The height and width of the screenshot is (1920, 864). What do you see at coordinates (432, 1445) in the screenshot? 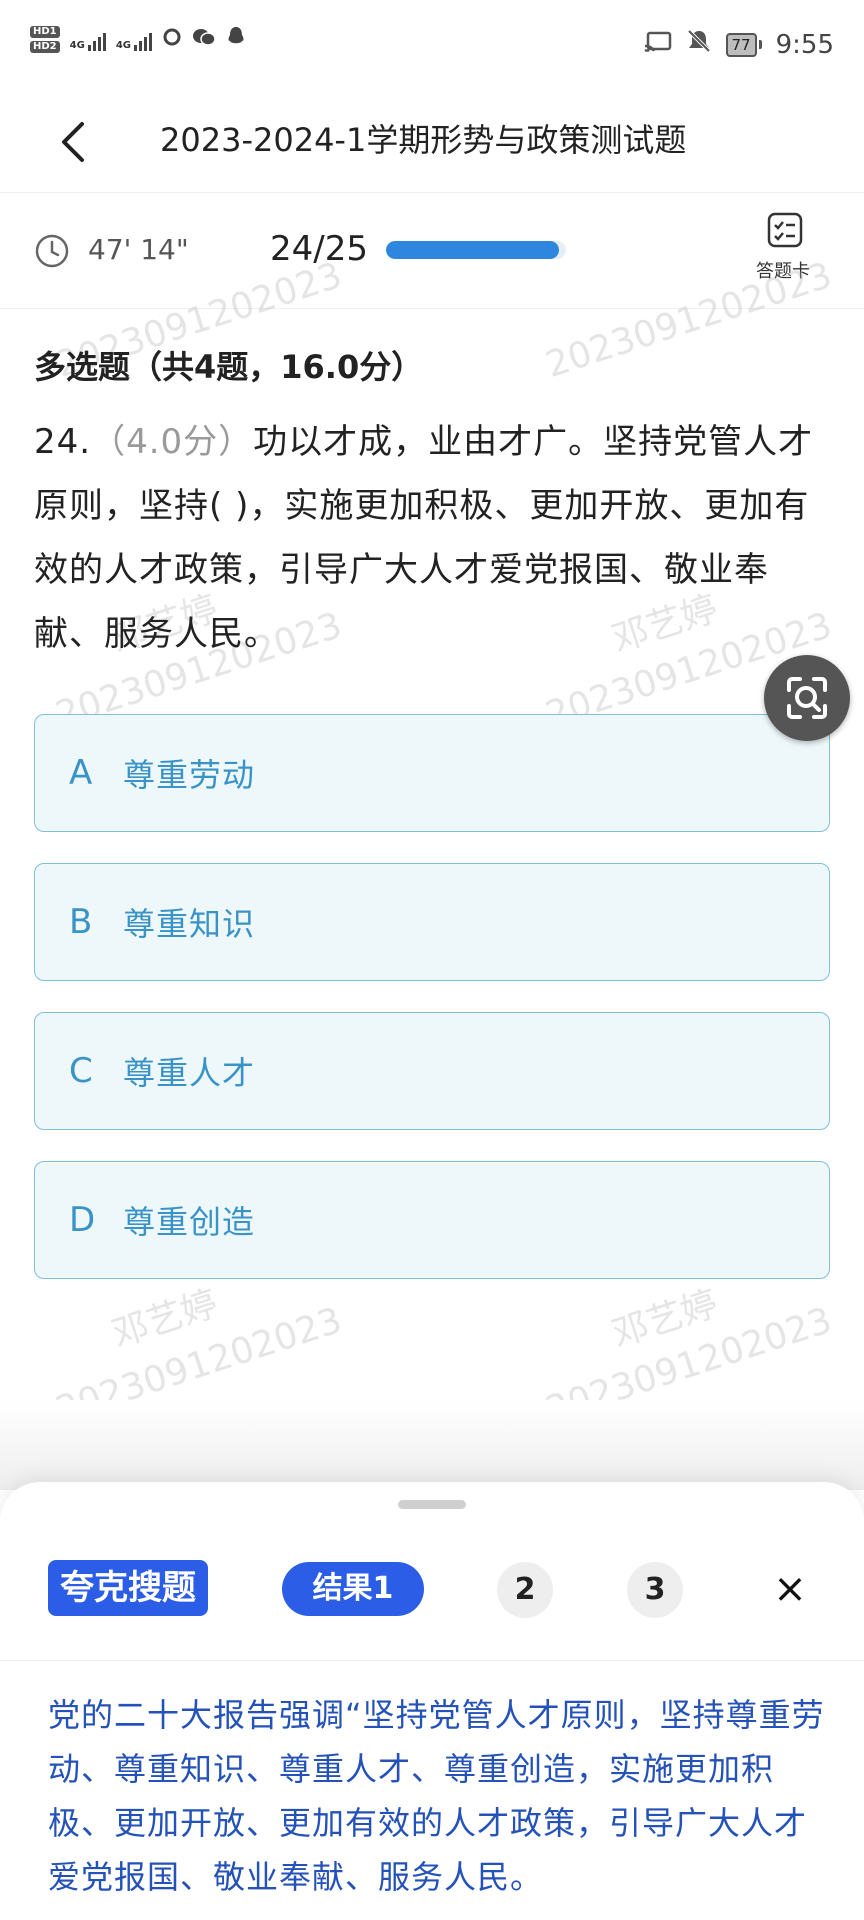
I see `sheet-shadow` at bounding box center [432, 1445].